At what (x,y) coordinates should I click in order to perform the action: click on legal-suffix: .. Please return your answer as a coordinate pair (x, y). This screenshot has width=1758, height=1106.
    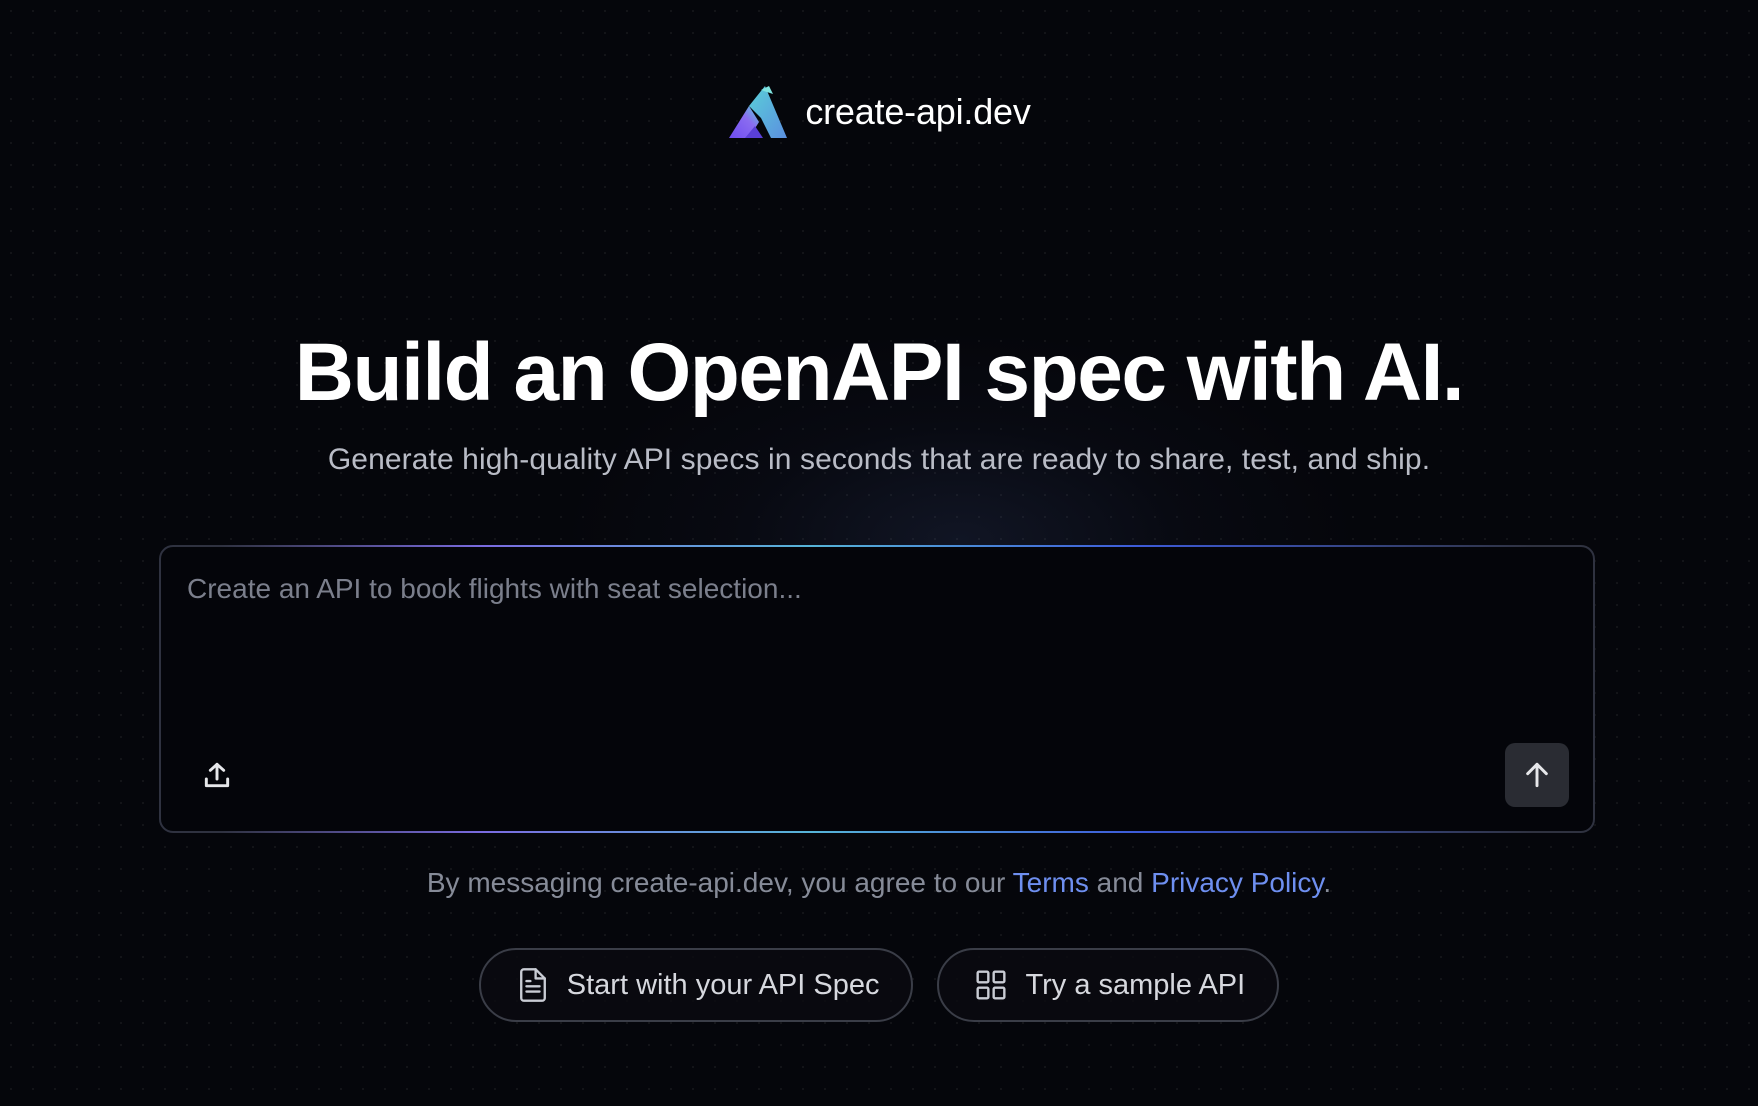
    Looking at the image, I should click on (1327, 882).